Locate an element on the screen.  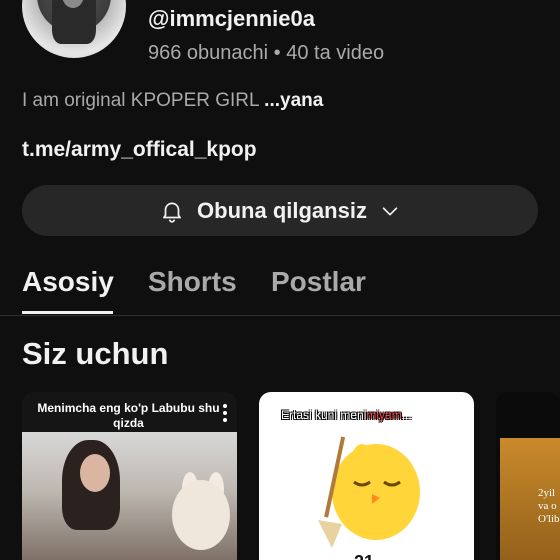
short-partial-text: 21 is located at coordinates (364, 556).